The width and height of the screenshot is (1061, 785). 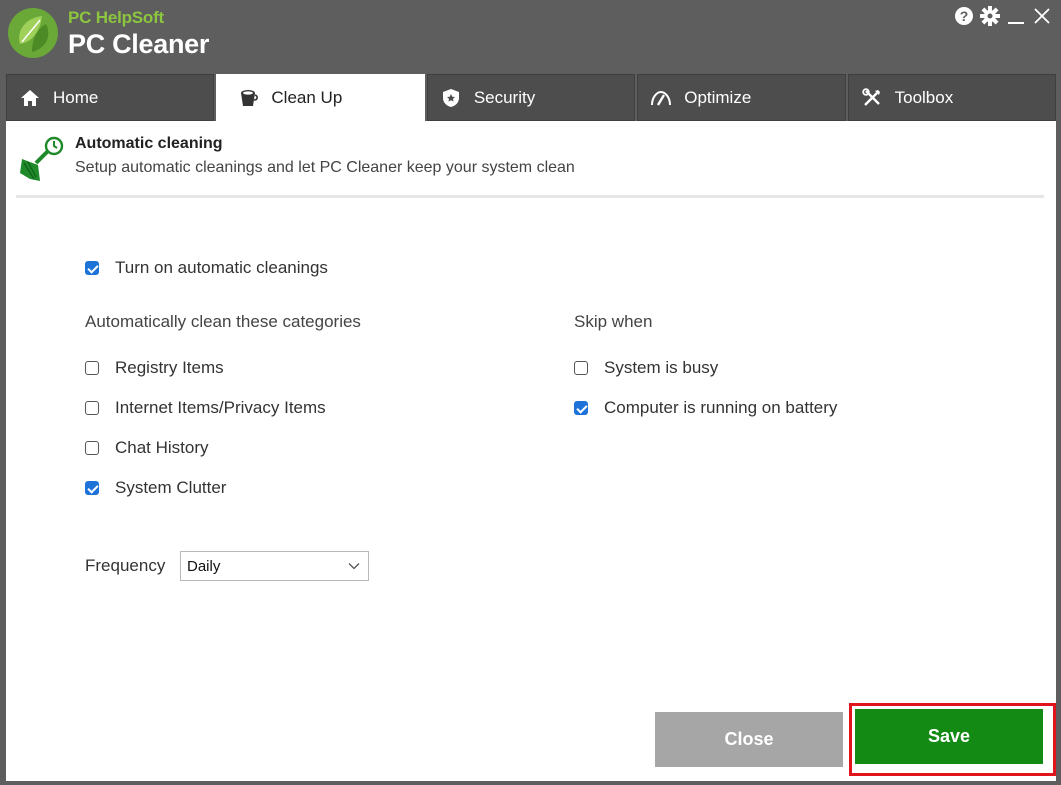 I want to click on help-icon: ?, so click(x=964, y=16).